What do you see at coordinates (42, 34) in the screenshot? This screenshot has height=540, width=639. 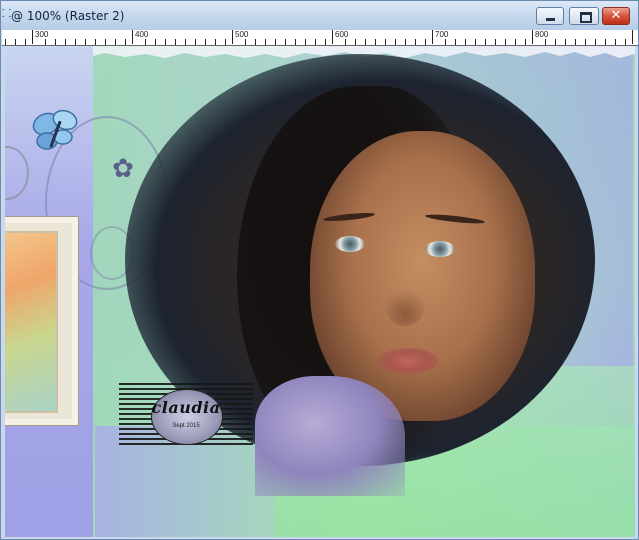 I see `ruler-label: 300` at bounding box center [42, 34].